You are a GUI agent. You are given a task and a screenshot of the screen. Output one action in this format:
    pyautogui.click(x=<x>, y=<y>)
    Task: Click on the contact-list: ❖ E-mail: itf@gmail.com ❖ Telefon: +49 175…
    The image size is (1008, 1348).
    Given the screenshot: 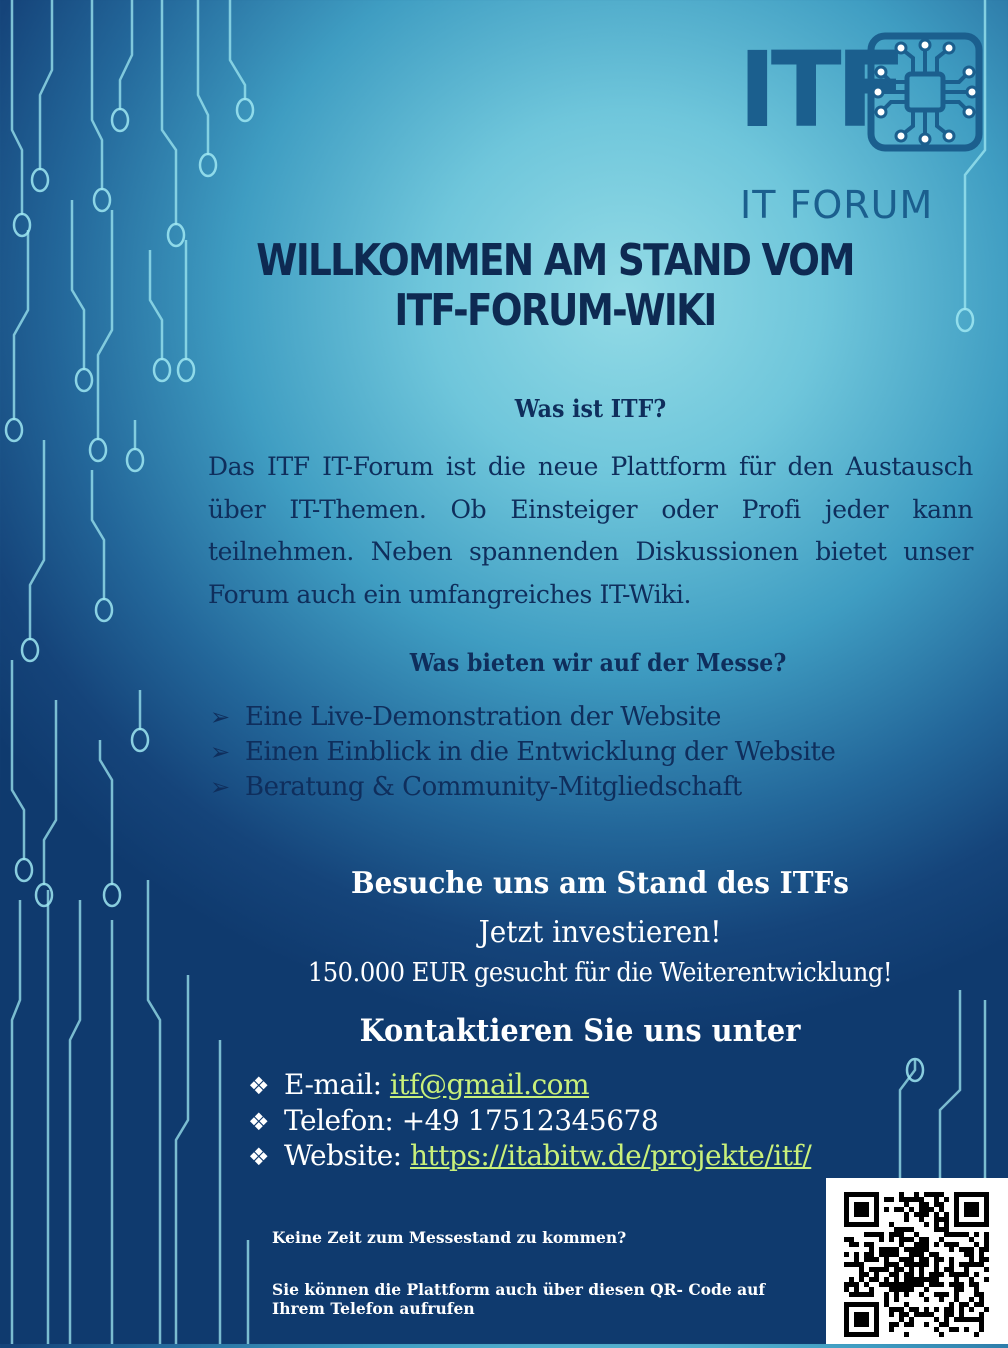 What is the action you would take?
    pyautogui.click(x=530, y=1121)
    